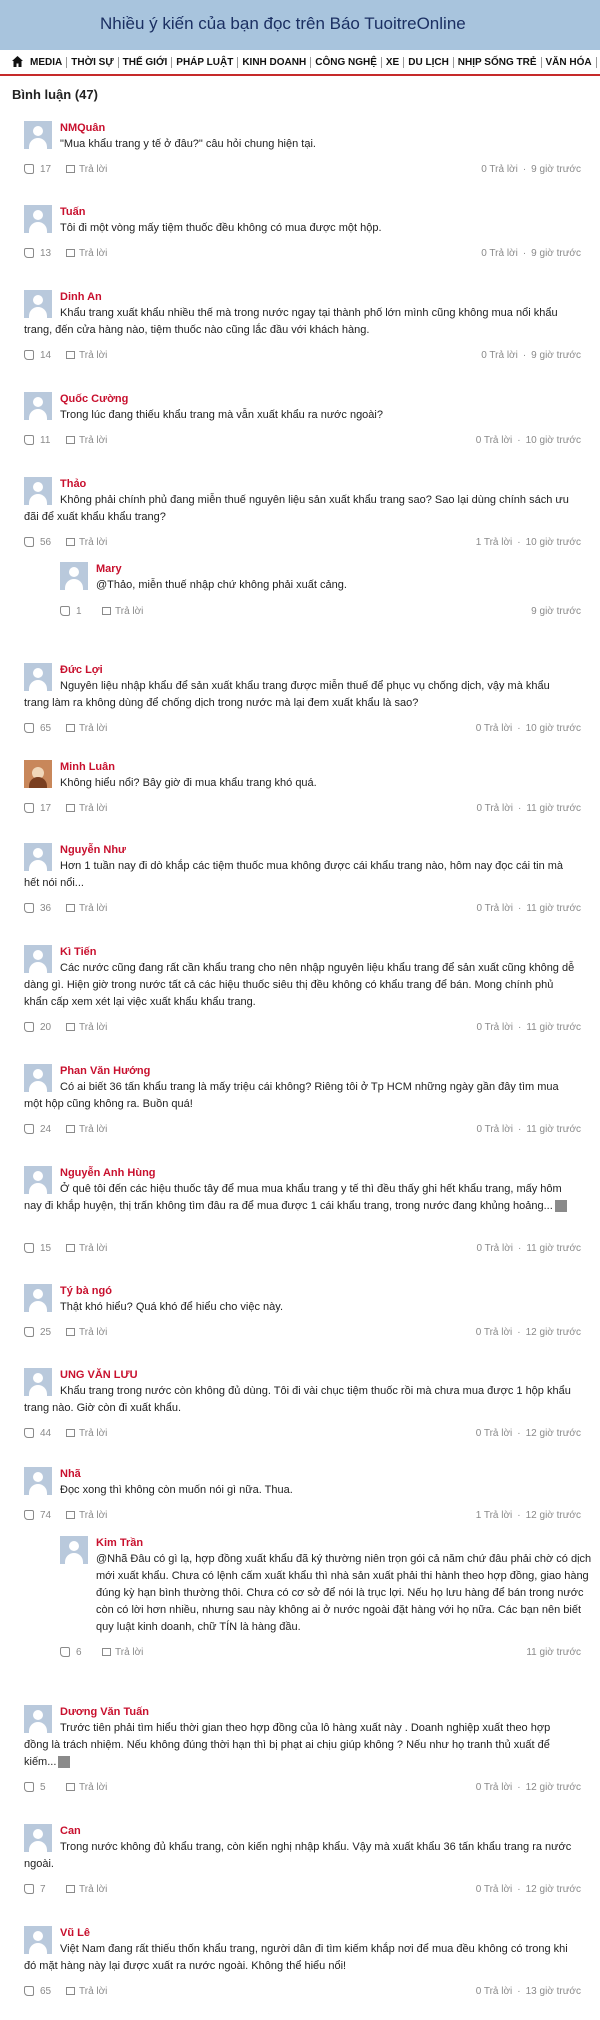 The image size is (600, 2020). Describe the element at coordinates (87, 767) in the screenshot. I see `commenter-name: Minh Luân` at that location.